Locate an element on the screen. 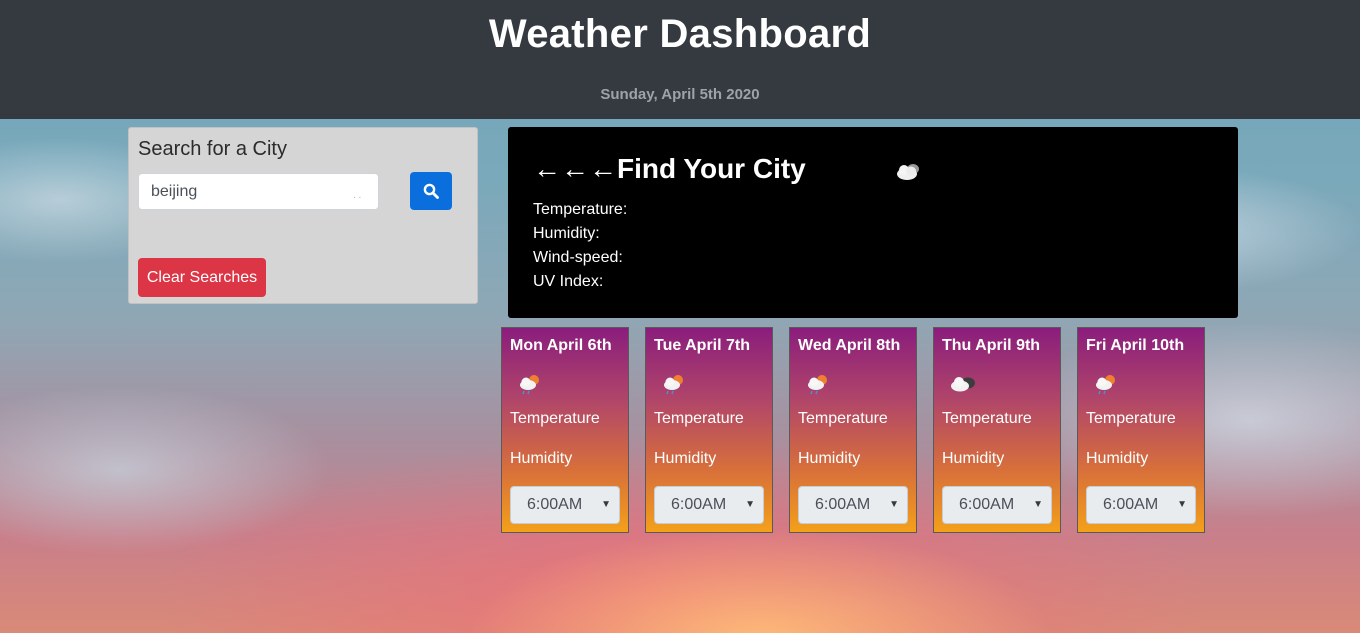  search-icon is located at coordinates (431, 191).